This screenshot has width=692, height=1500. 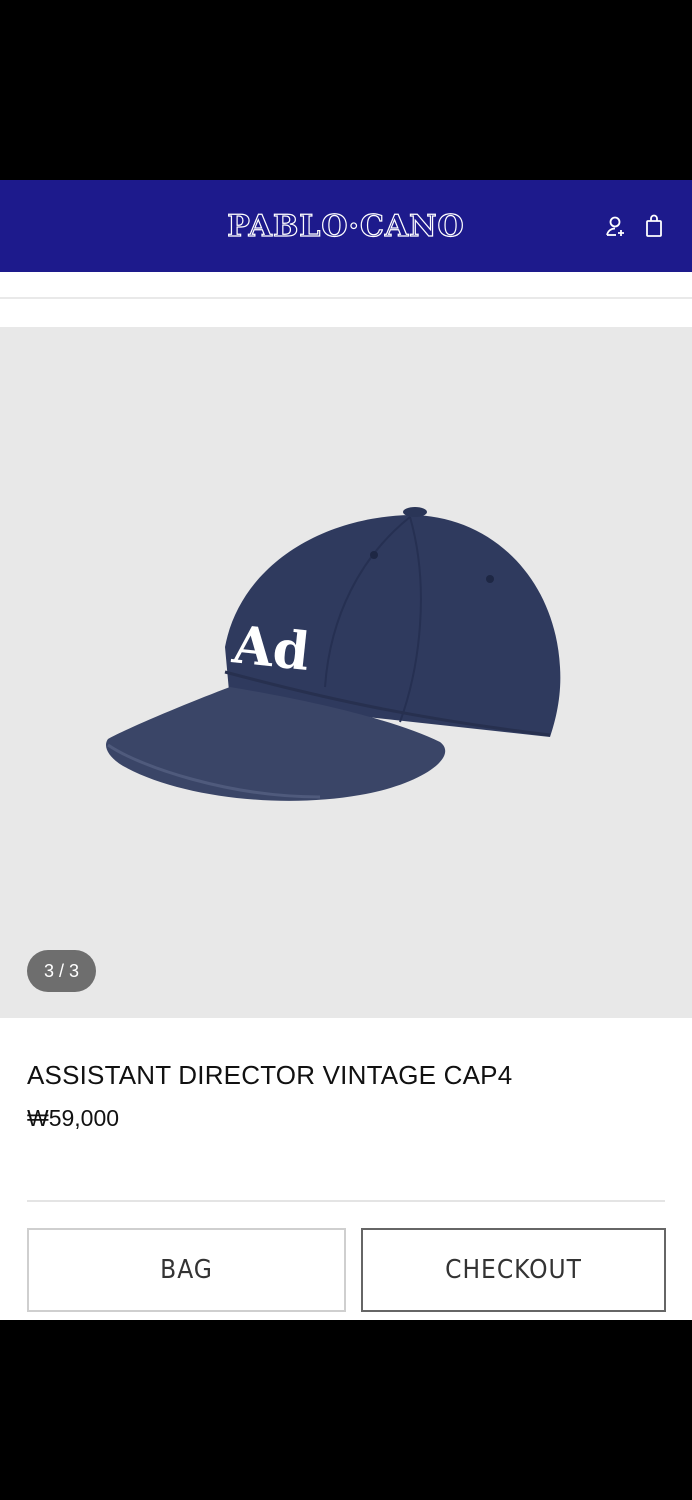 I want to click on header-icons, so click(x=635, y=226).